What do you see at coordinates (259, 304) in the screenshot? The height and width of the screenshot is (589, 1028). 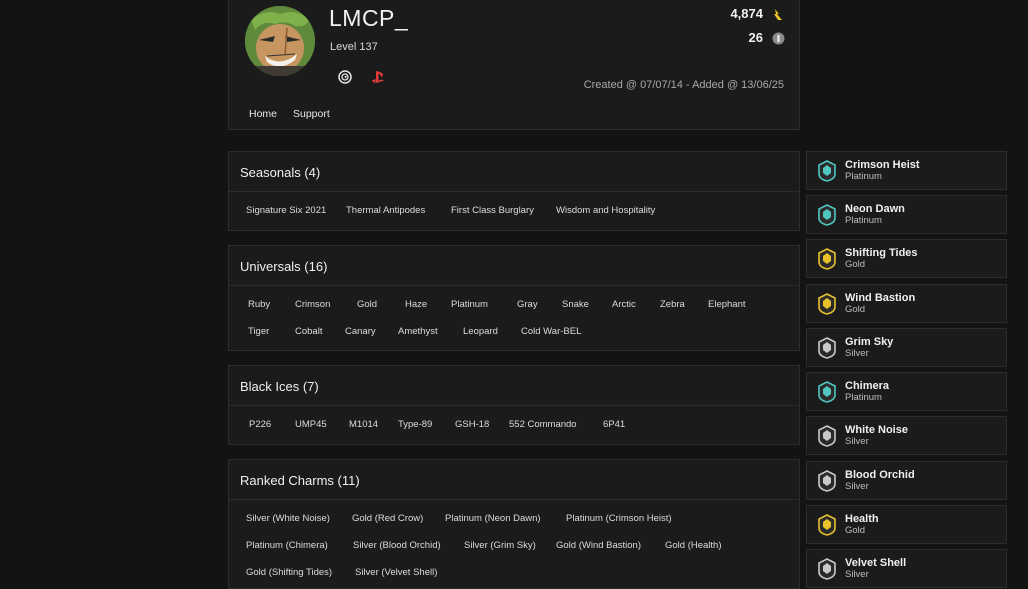 I see `universal-item: Ruby` at bounding box center [259, 304].